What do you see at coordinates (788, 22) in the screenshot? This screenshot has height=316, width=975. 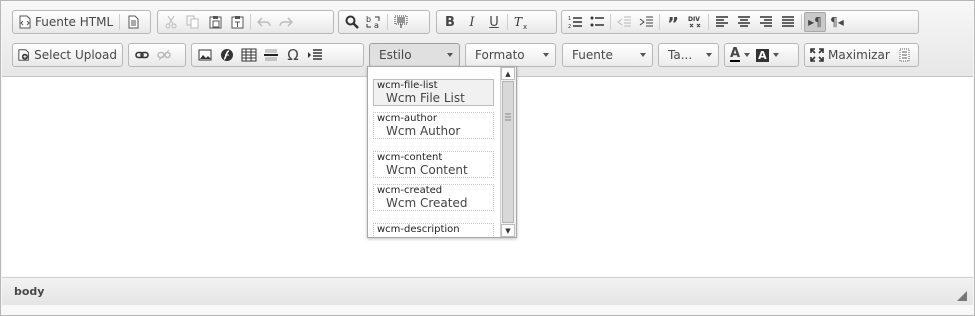 I see `justify-button` at bounding box center [788, 22].